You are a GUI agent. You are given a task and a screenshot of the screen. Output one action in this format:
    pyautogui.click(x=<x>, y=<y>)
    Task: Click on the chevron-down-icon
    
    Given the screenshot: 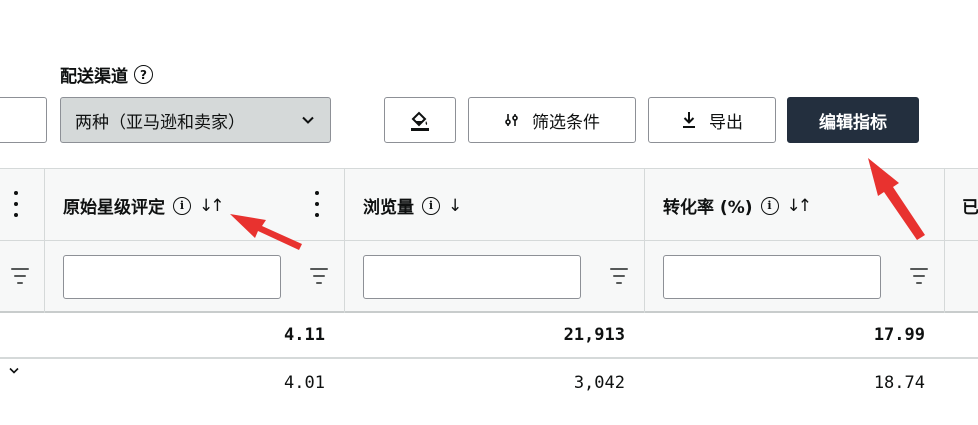 What is the action you would take?
    pyautogui.click(x=308, y=120)
    